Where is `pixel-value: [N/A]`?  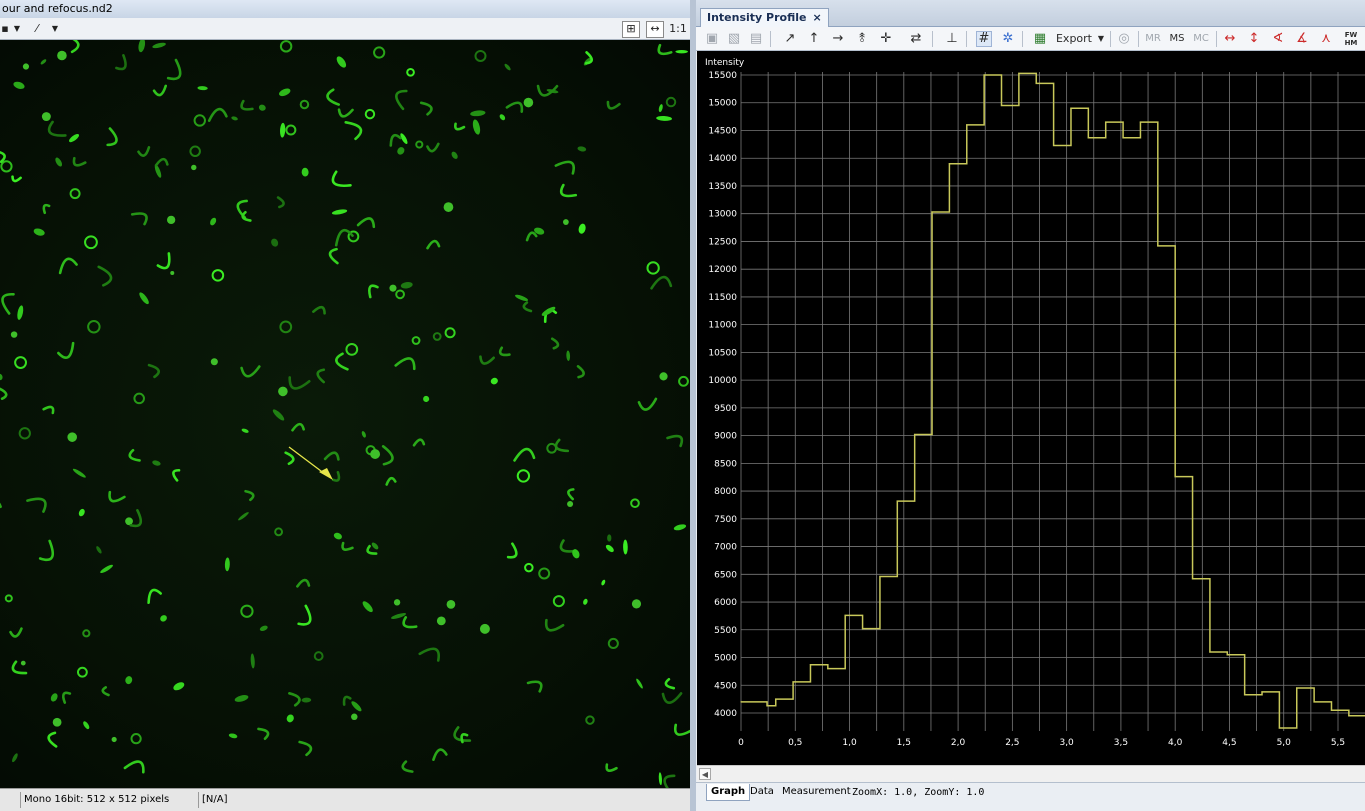 pixel-value: [N/A] is located at coordinates (258, 800).